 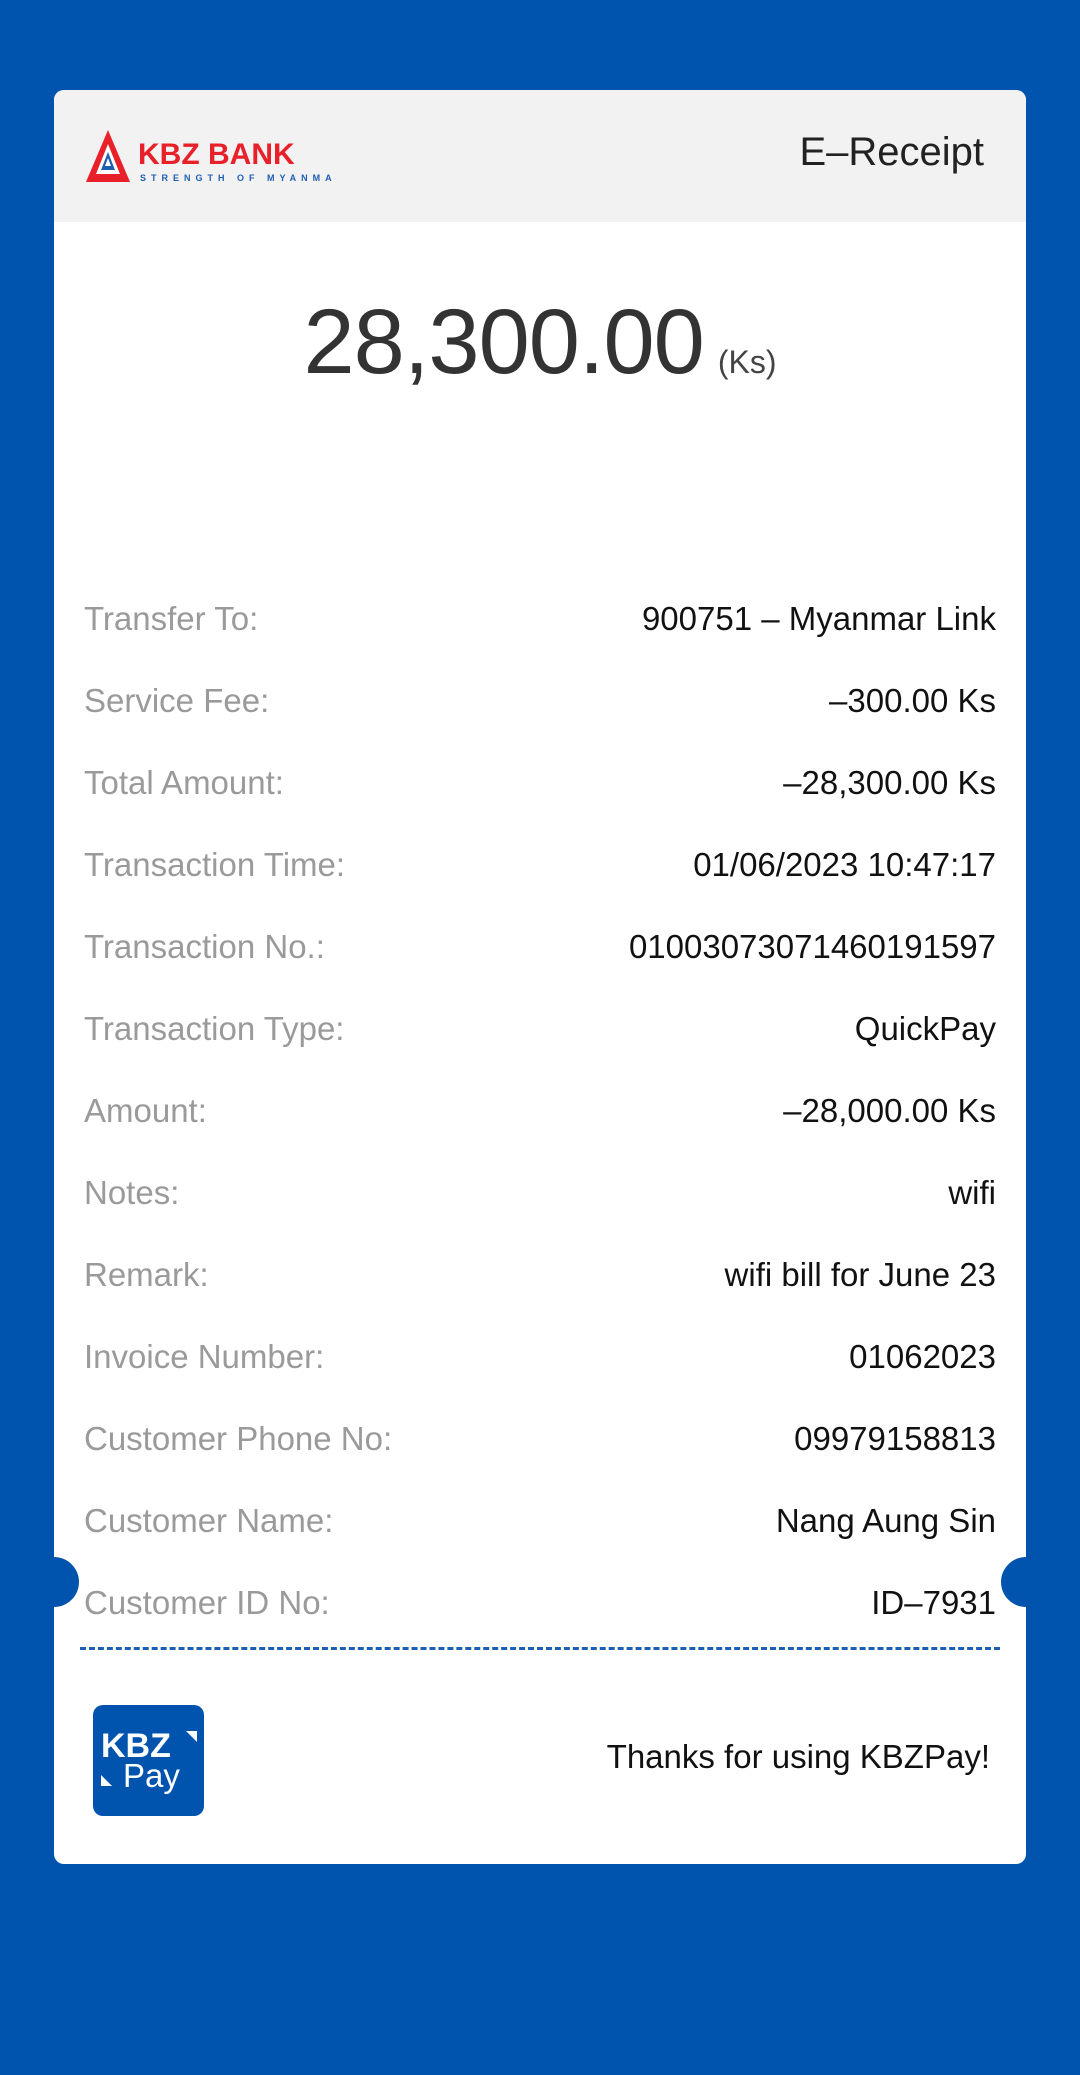 I want to click on detail-row-customer-phone: Customer Phone No: 09979158813, so click(x=540, y=1461).